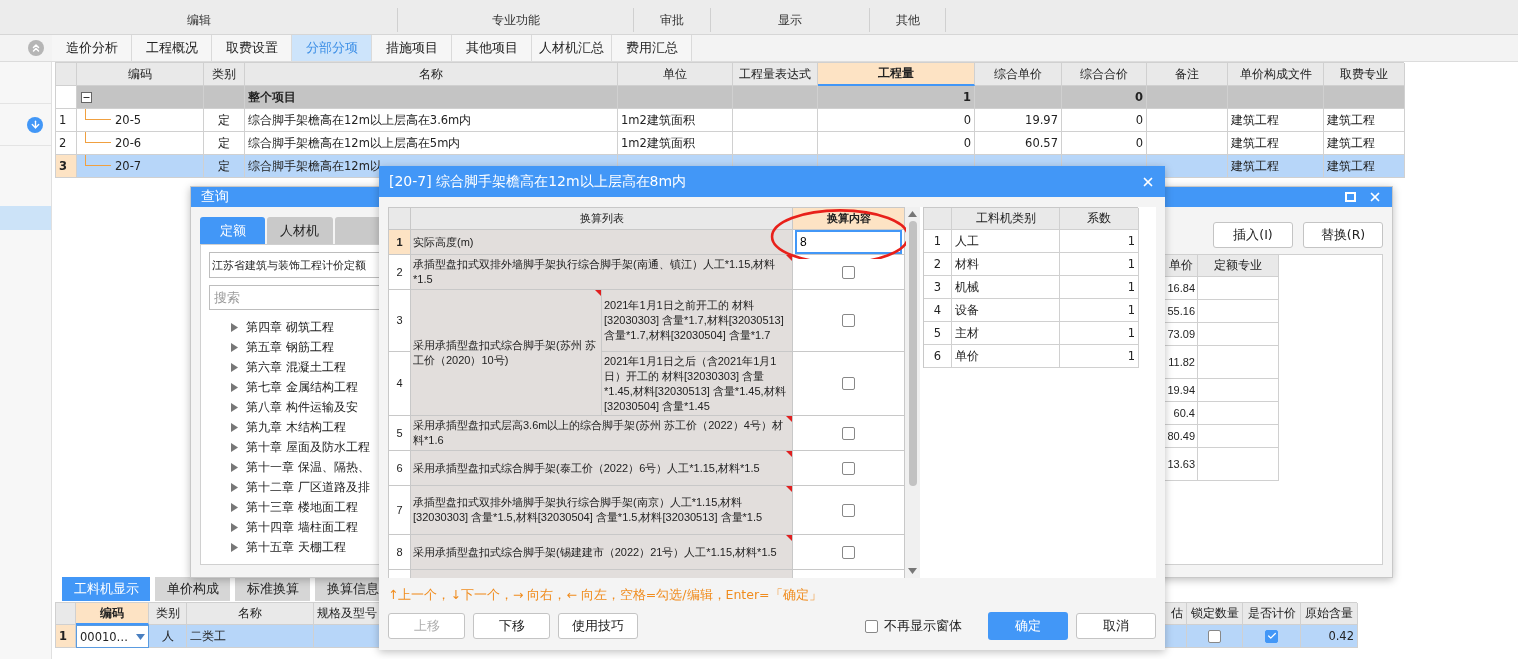  I want to click on tree-item: 第十一章 保温、隔热、, so click(311, 467).